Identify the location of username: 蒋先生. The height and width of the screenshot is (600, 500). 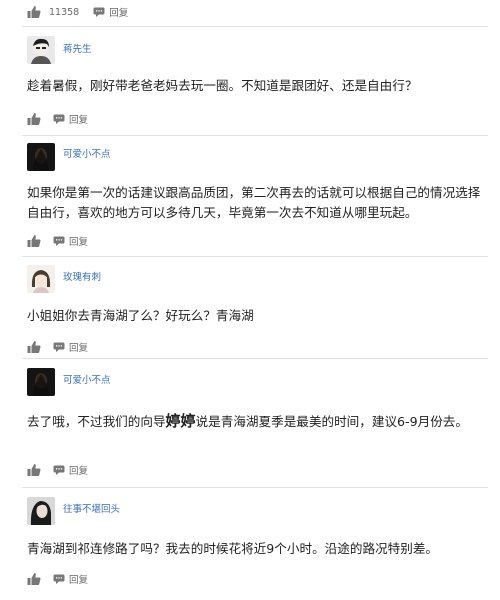
(77, 48).